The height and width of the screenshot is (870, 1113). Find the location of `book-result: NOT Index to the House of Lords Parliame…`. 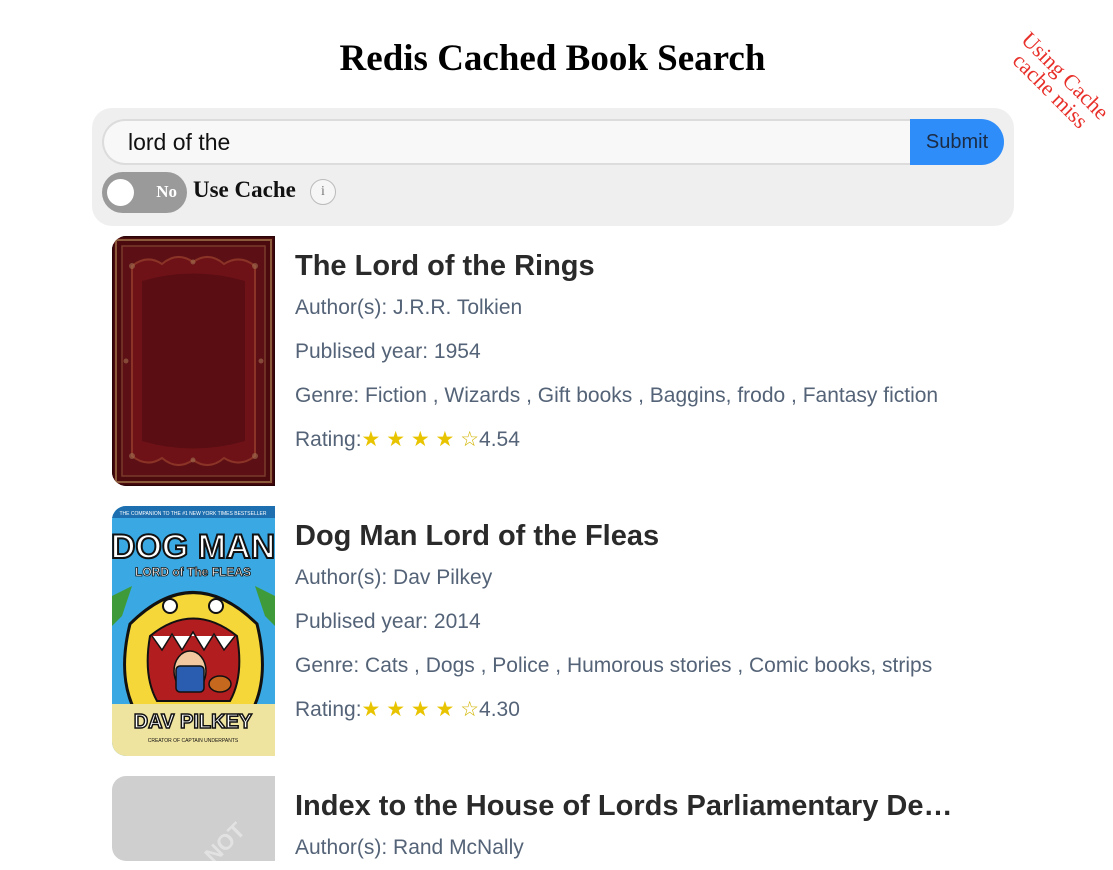

book-result: NOT Index to the House of Lords Parliame… is located at coordinates (562, 818).